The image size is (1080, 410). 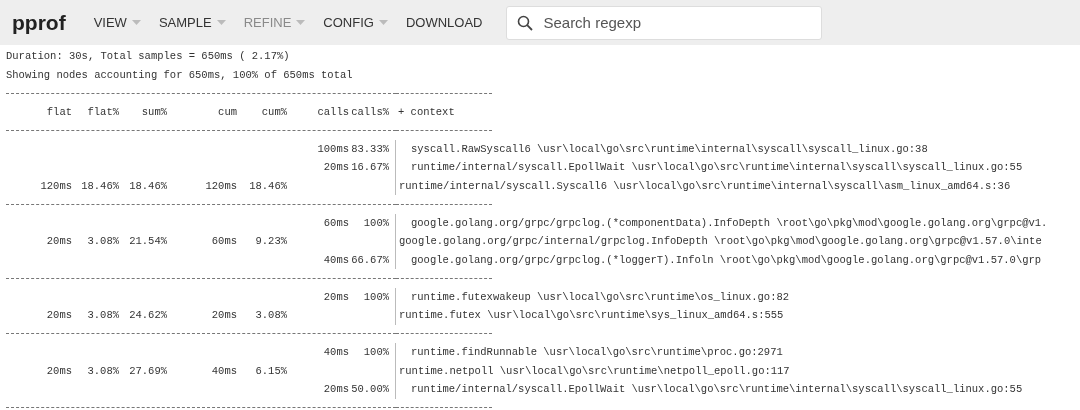 I want to click on context-cell: runtime.findRunnable \usr\local\go\src\runtime\proc.go:2971, so click(x=737, y=352).